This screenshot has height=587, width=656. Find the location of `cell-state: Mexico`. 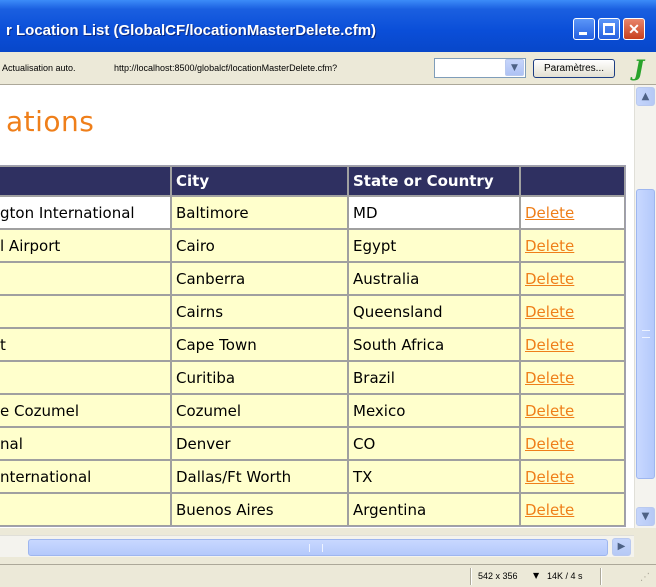

cell-state: Mexico is located at coordinates (434, 410).